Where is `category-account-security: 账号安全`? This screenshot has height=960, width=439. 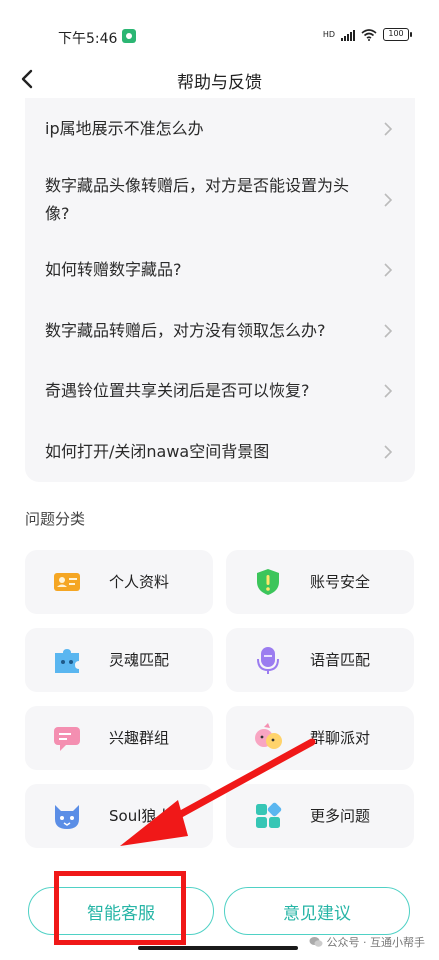
category-account-security: 账号安全 is located at coordinates (320, 582).